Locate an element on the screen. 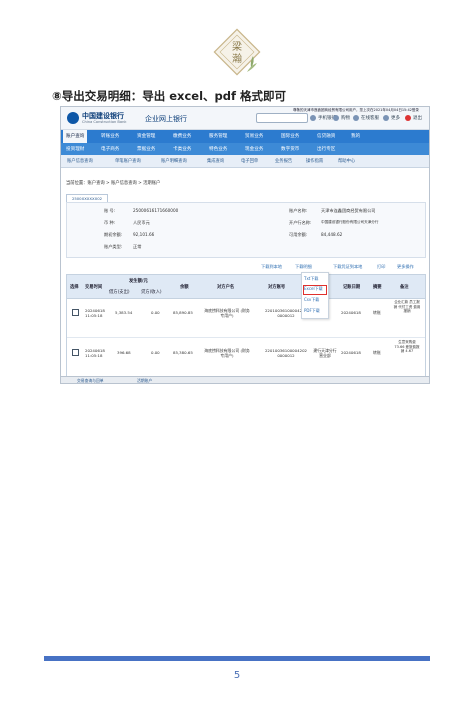  submenu-guide: 操作指南 is located at coordinates (314, 161).